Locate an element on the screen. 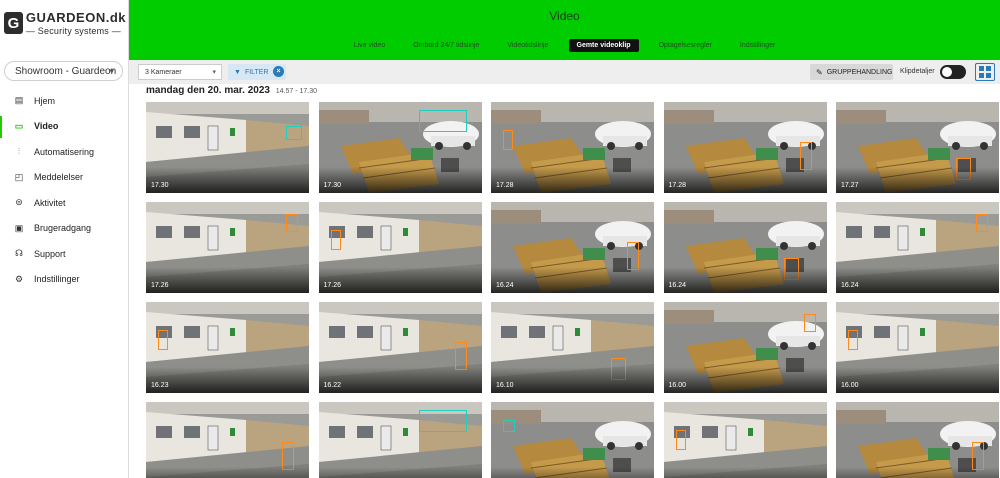  sidebar-item-support: ☊ Support is located at coordinates (64, 254).